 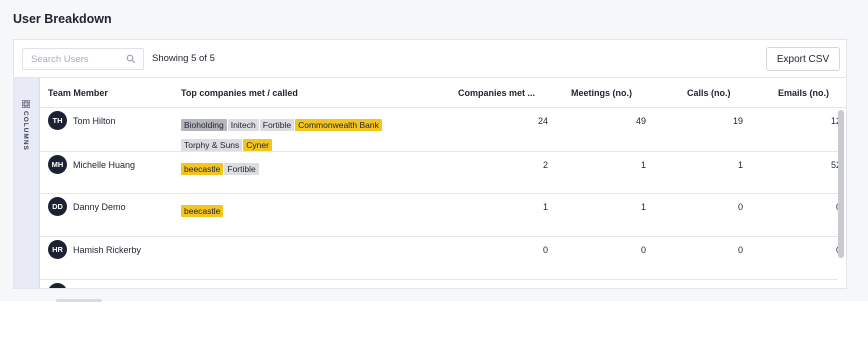 What do you see at coordinates (239, 93) in the screenshot?
I see `header-top-companies: Top companies met / called` at bounding box center [239, 93].